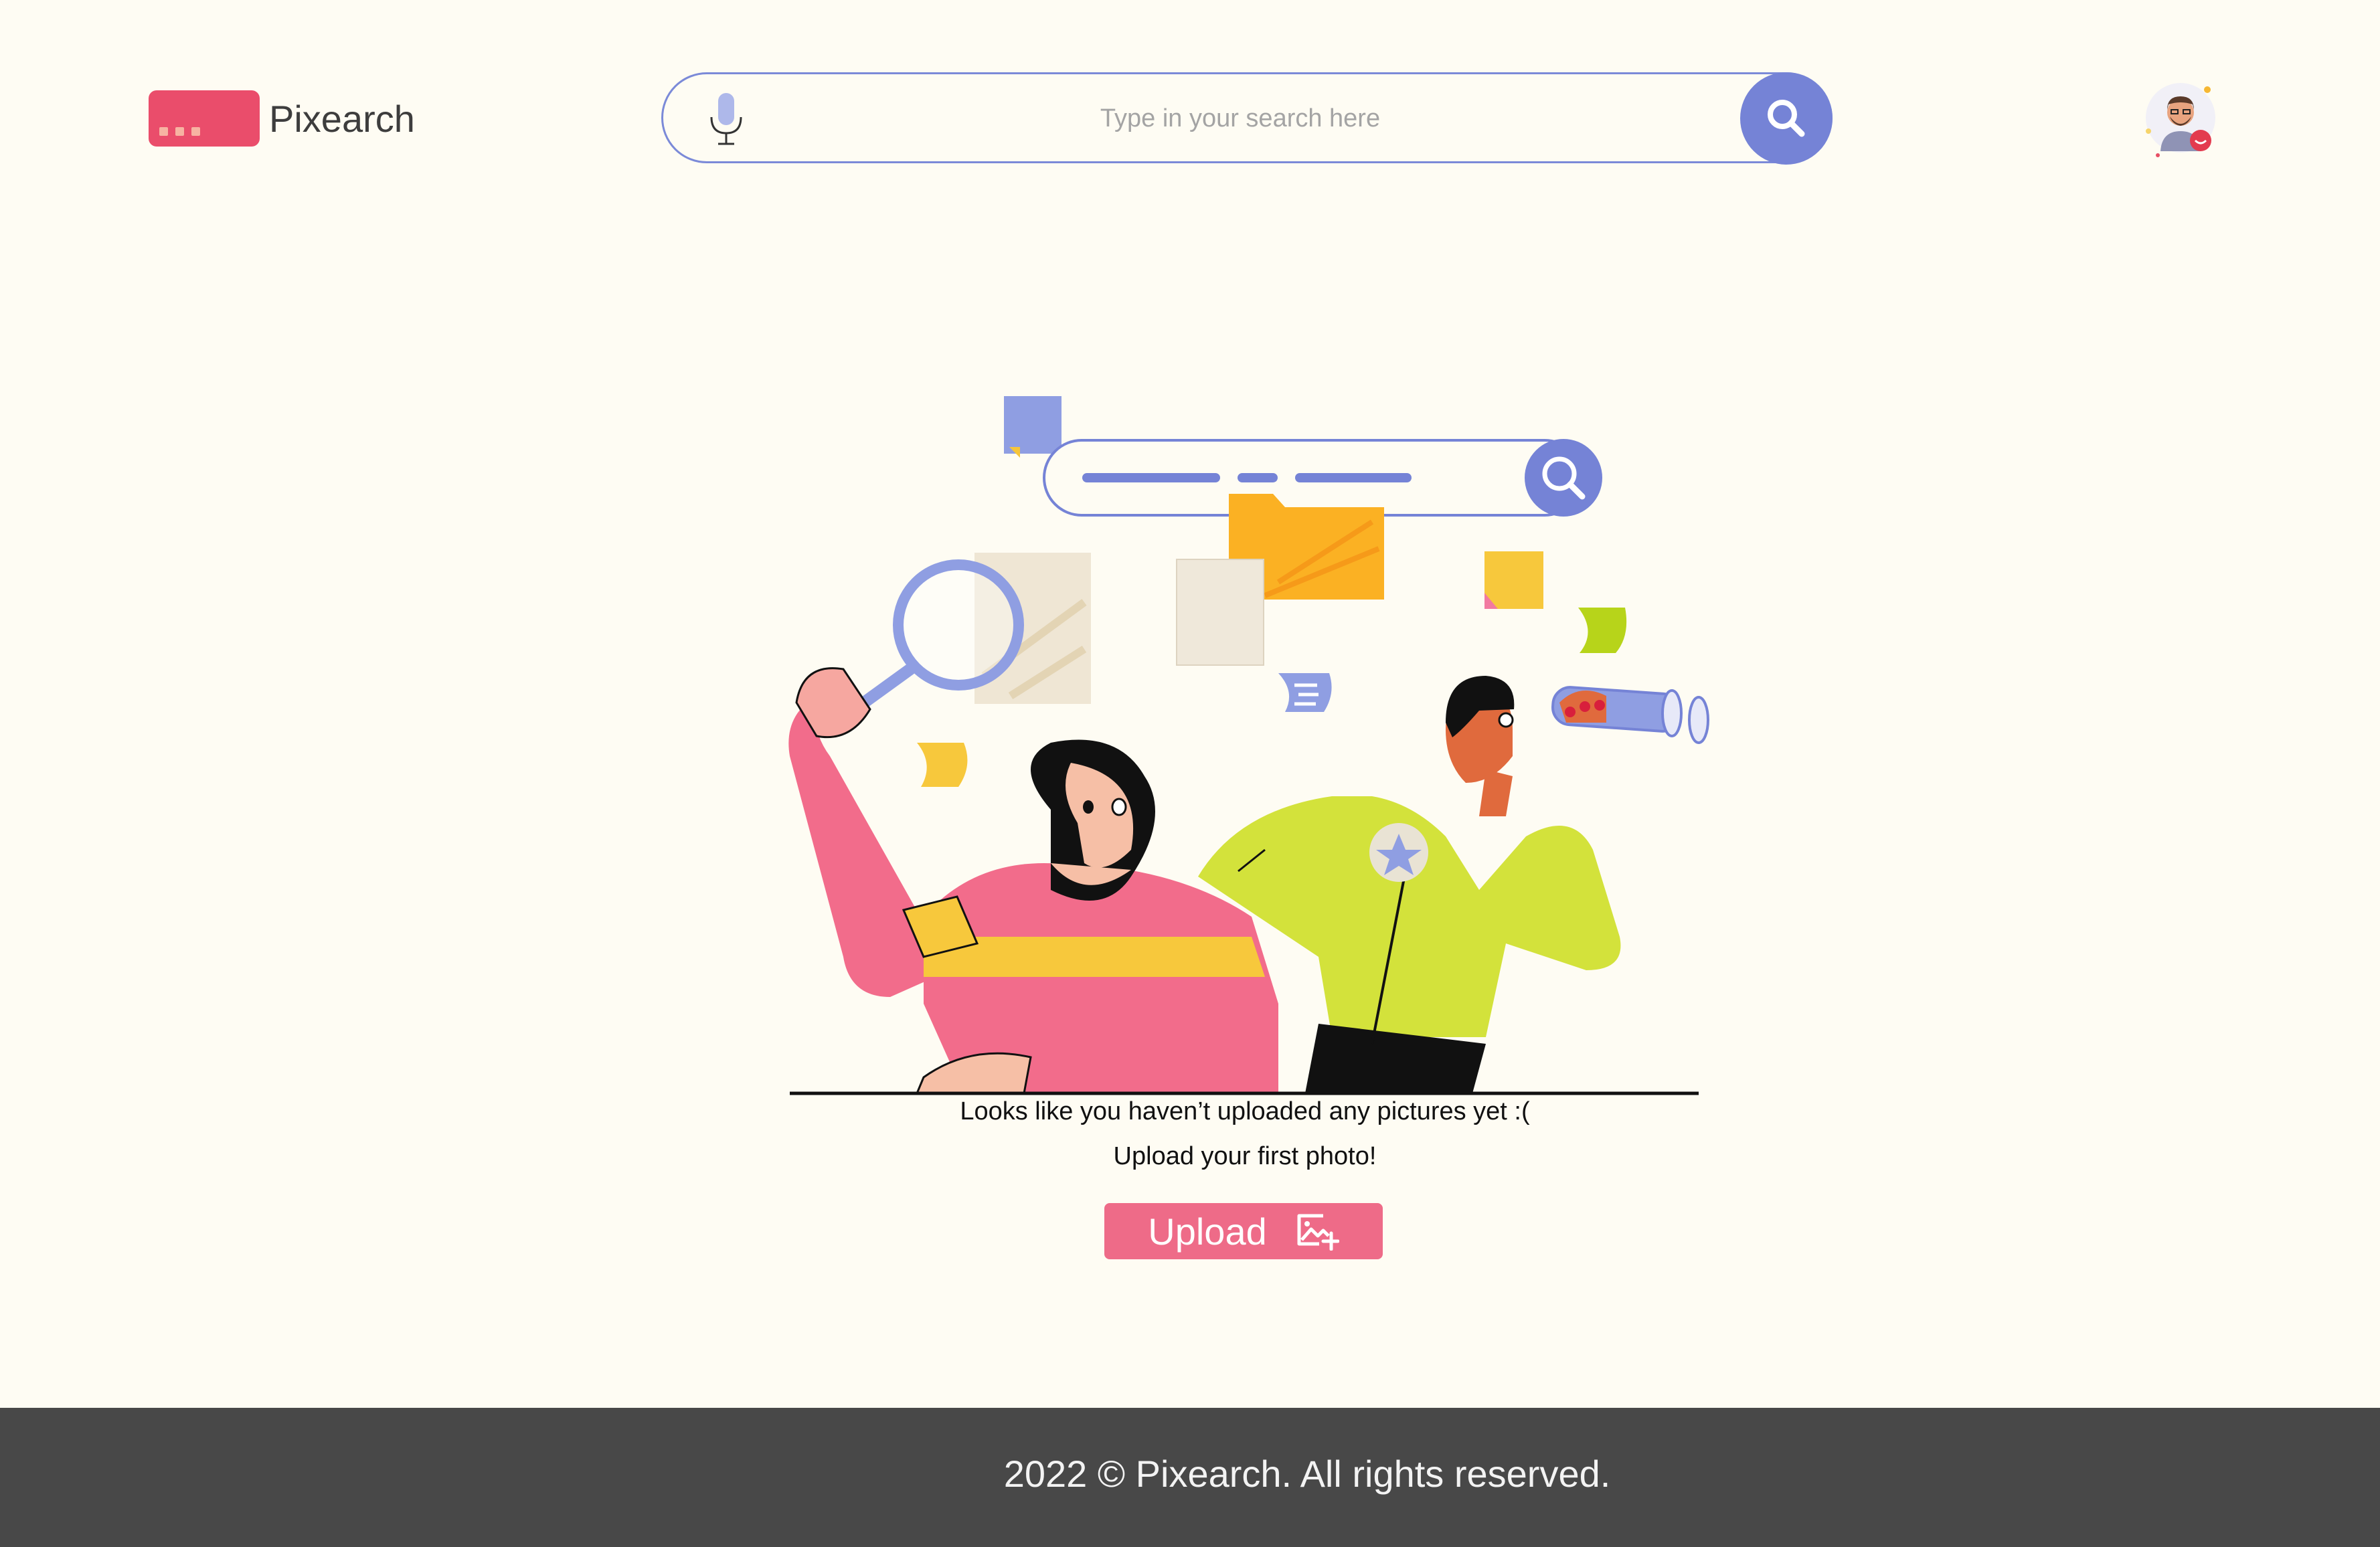 This screenshot has height=1547, width=2380. Describe the element at coordinates (205, 118) in the screenshot. I see `logo-badge-icon` at that location.